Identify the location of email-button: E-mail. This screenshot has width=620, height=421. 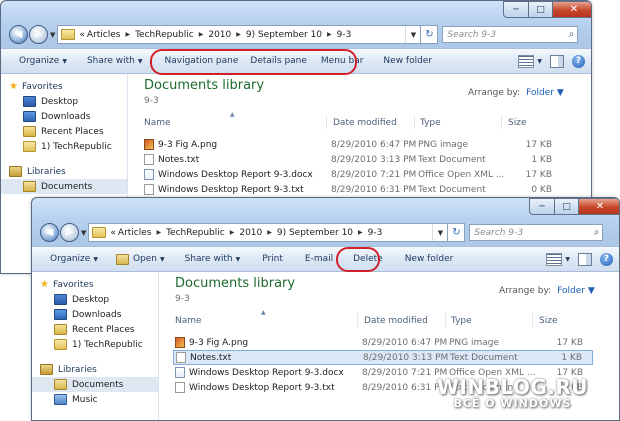
(316, 259).